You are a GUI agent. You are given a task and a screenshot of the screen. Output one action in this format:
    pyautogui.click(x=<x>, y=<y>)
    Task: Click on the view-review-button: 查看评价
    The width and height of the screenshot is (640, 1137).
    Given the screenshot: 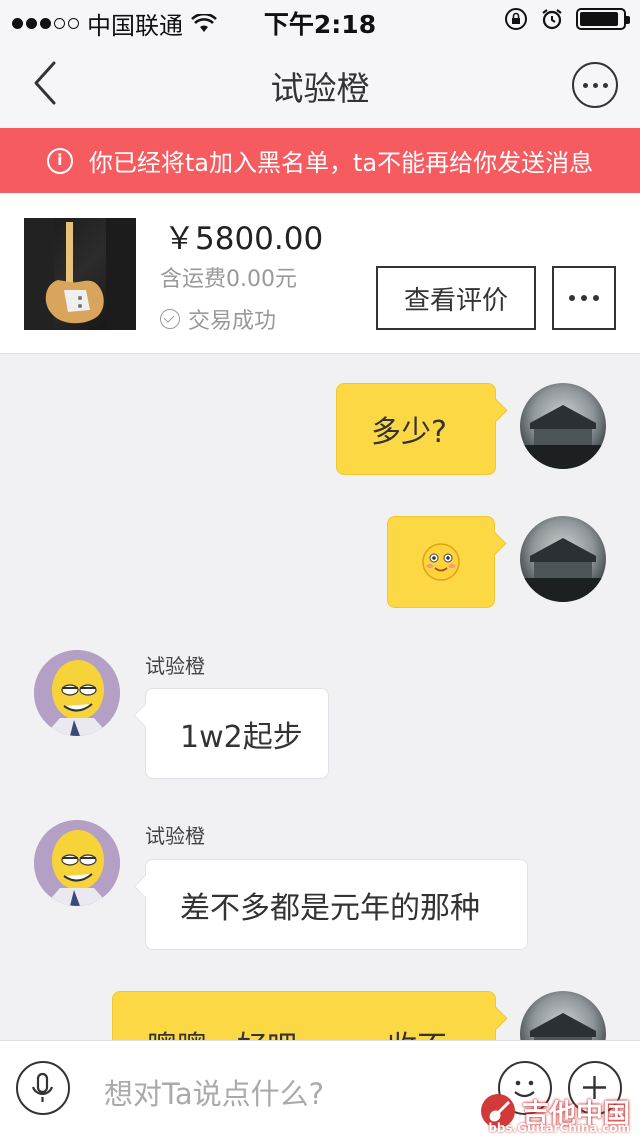 What is the action you would take?
    pyautogui.click(x=456, y=298)
    